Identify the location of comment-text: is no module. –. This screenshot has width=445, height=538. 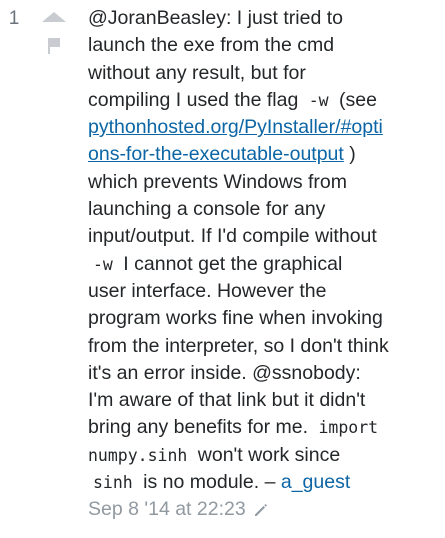
(209, 482).